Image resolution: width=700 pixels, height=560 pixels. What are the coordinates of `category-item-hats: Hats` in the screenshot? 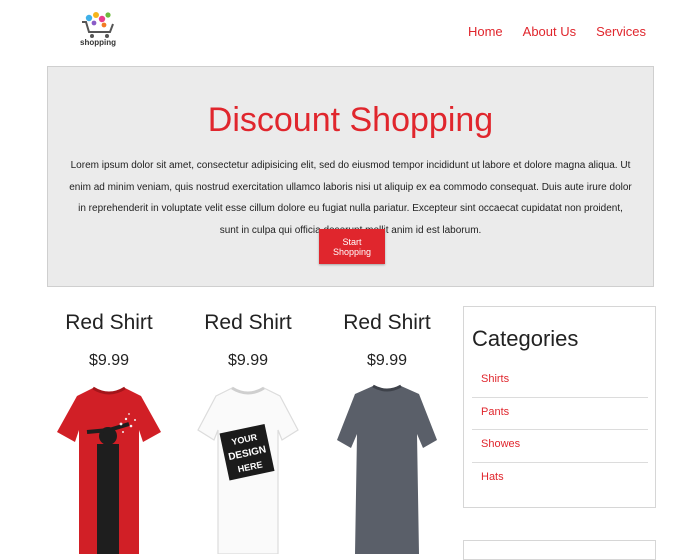 It's located at (560, 479).